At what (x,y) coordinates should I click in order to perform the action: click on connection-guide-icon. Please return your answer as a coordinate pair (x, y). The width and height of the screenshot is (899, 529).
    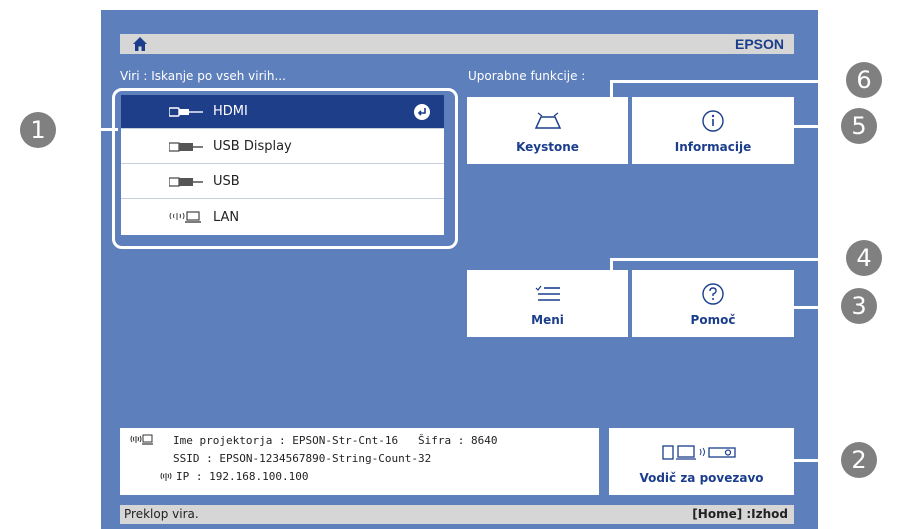
    Looking at the image, I should click on (701, 452).